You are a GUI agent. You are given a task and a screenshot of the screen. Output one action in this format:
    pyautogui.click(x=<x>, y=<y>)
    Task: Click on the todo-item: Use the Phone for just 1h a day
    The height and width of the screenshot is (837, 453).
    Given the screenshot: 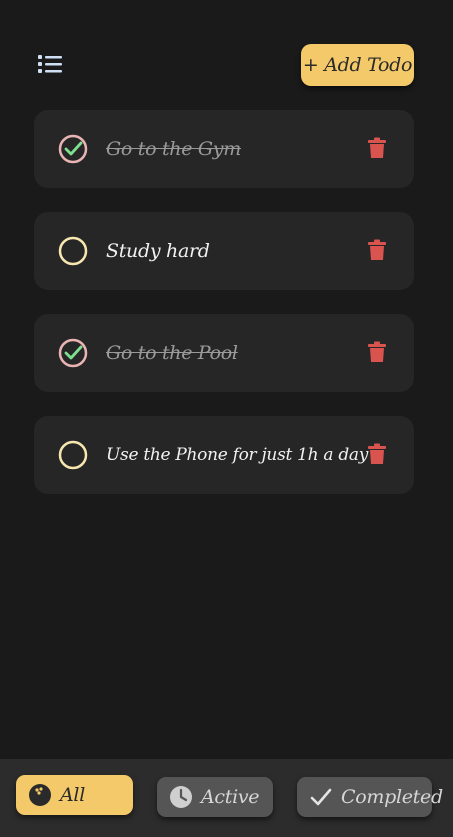 What is the action you would take?
    pyautogui.click(x=224, y=455)
    